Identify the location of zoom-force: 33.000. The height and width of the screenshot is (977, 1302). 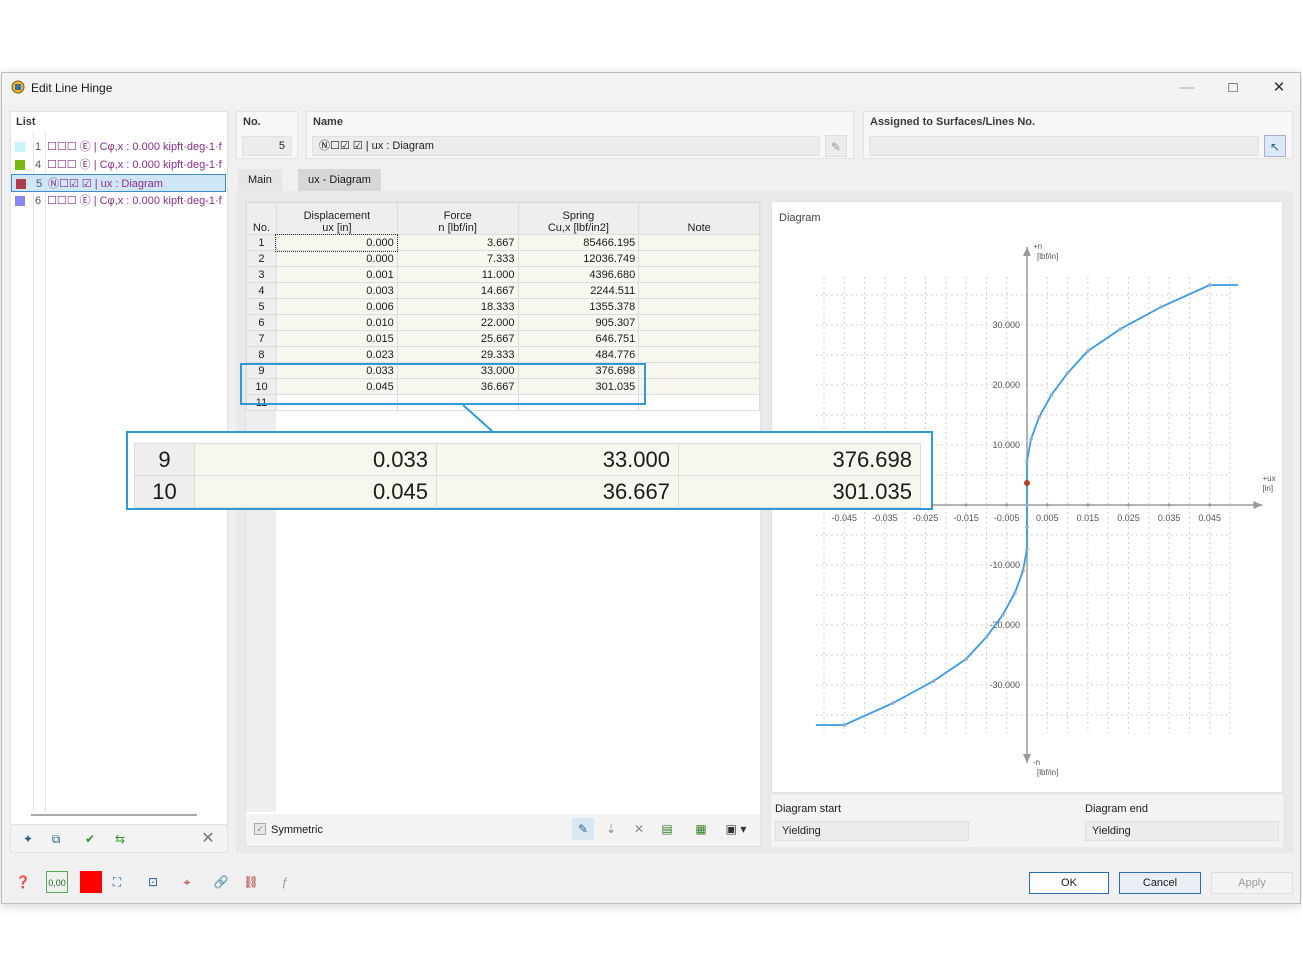
(557, 459).